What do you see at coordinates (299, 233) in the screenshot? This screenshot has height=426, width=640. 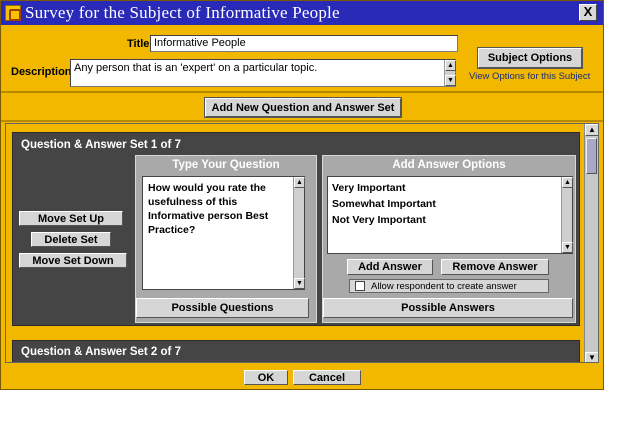 I see `question-scrollbar: ▲ ▼` at bounding box center [299, 233].